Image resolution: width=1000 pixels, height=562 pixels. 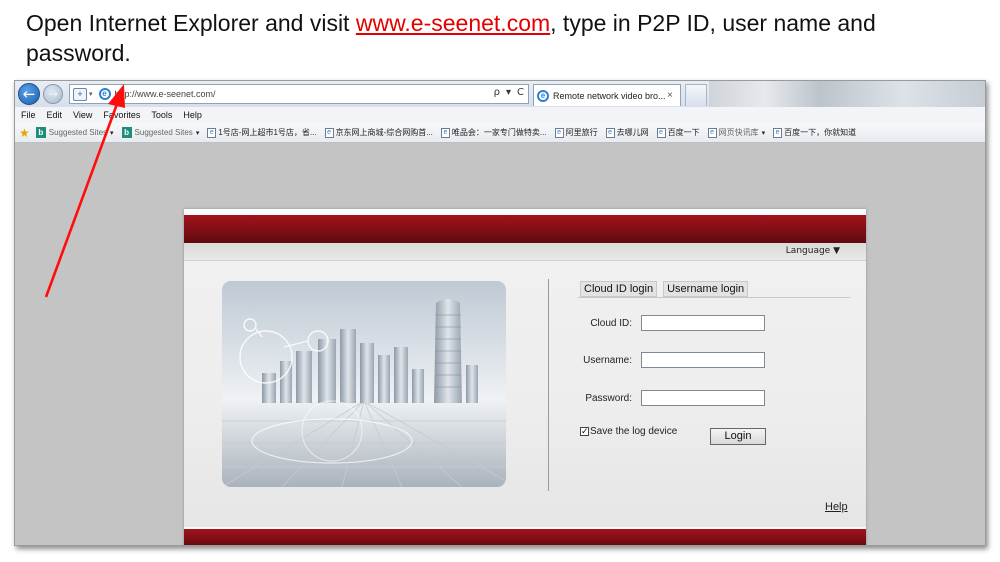 I want to click on close-icon: ×, so click(x=670, y=95).